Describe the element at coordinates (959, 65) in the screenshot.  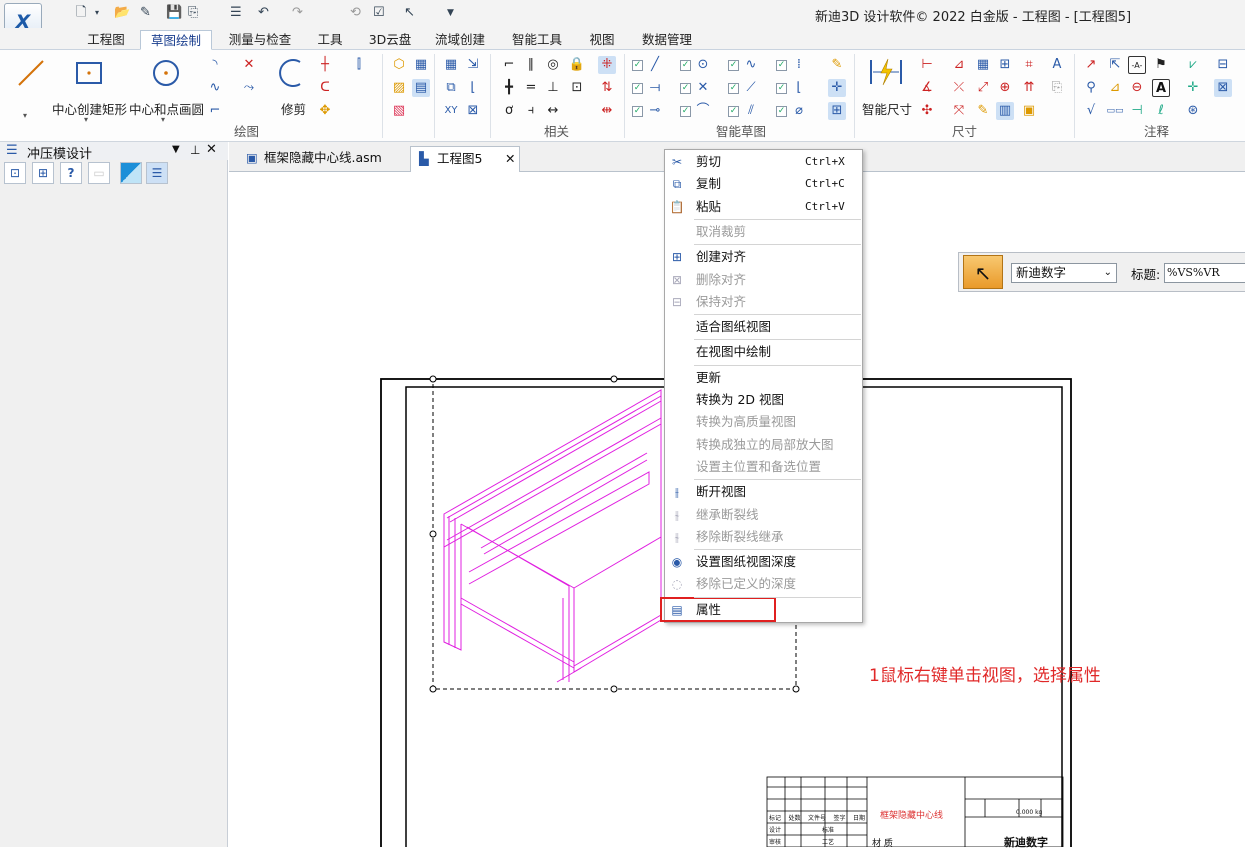
I see `dim-chain-icon: ⊿` at that location.